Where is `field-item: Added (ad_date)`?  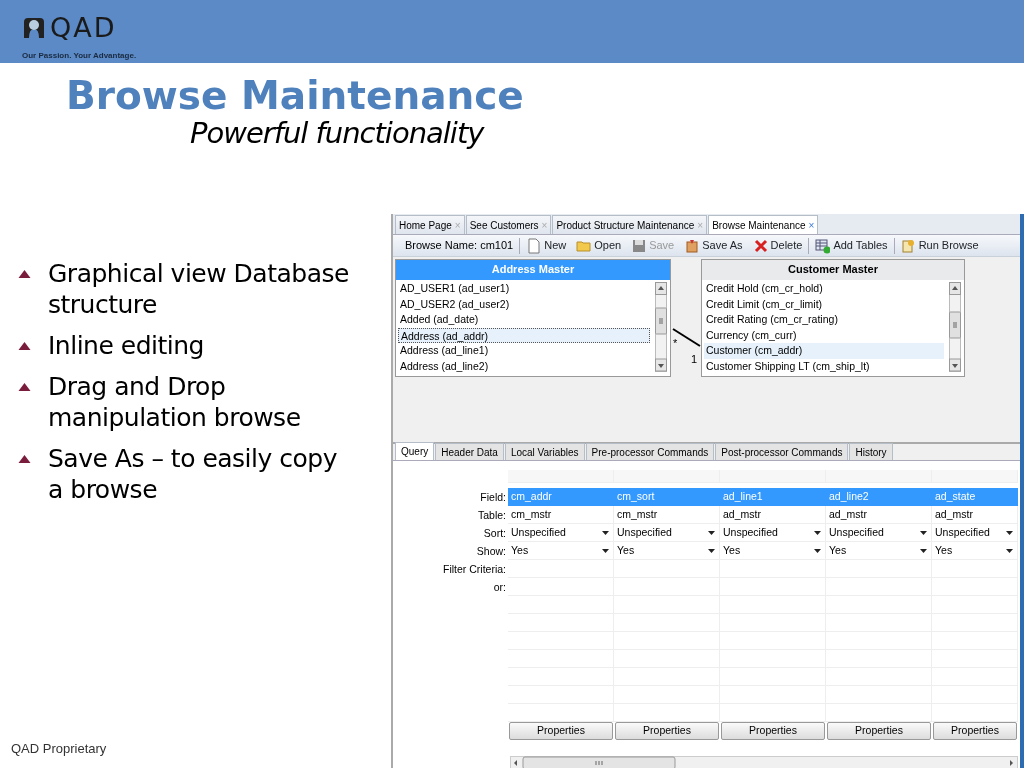
field-item: Added (ad_date) is located at coordinates (524, 320).